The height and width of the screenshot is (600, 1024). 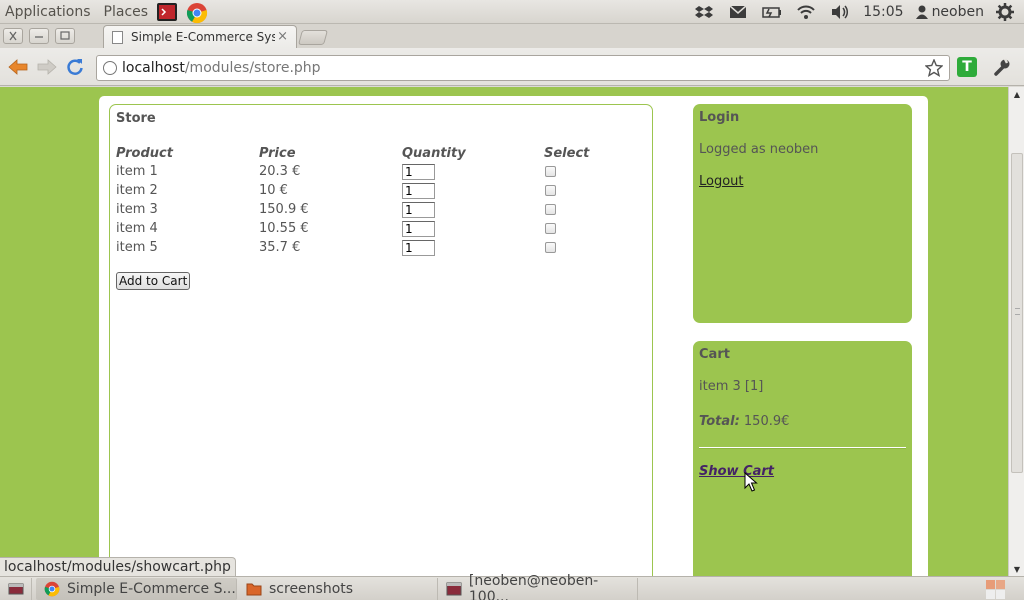 I want to click on show-cart-link: Show Cart, so click(x=736, y=471).